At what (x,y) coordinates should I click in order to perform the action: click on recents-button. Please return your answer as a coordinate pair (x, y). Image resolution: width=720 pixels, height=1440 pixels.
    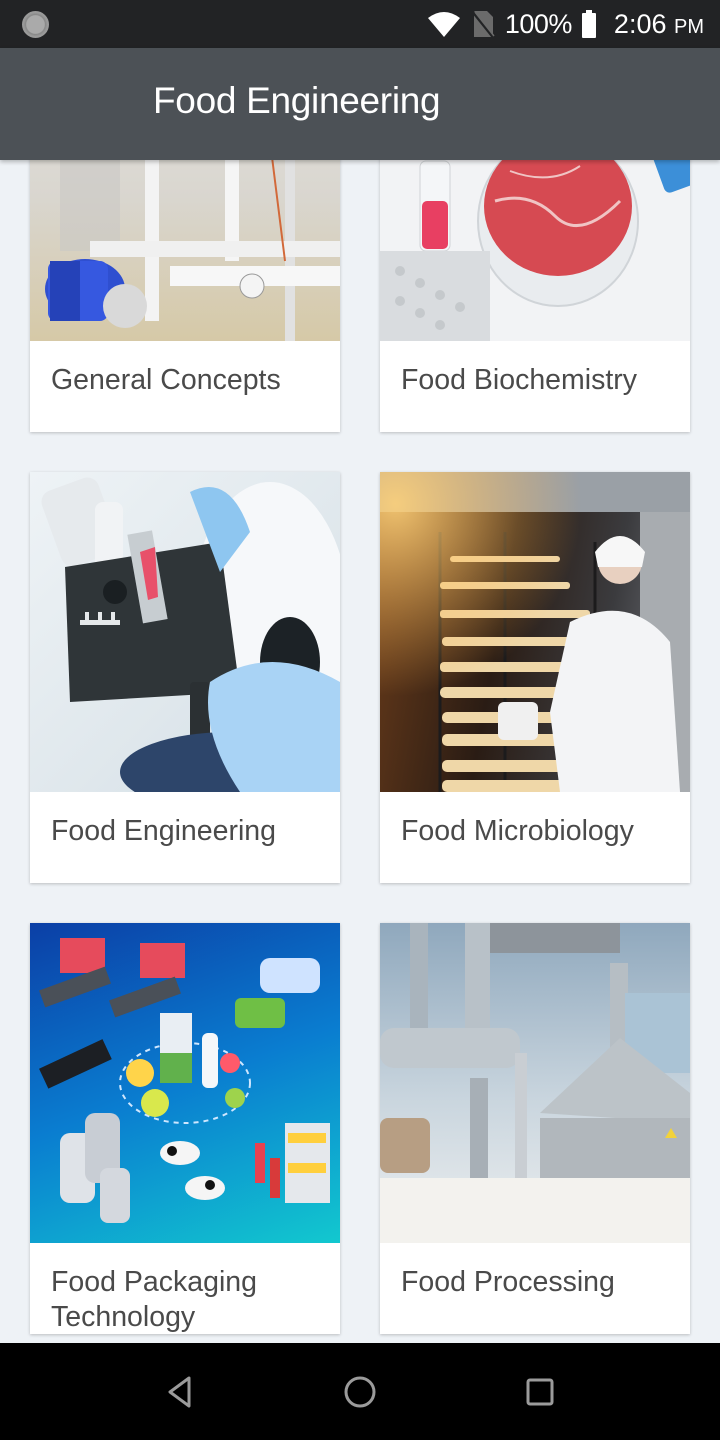
    Looking at the image, I should click on (540, 1392).